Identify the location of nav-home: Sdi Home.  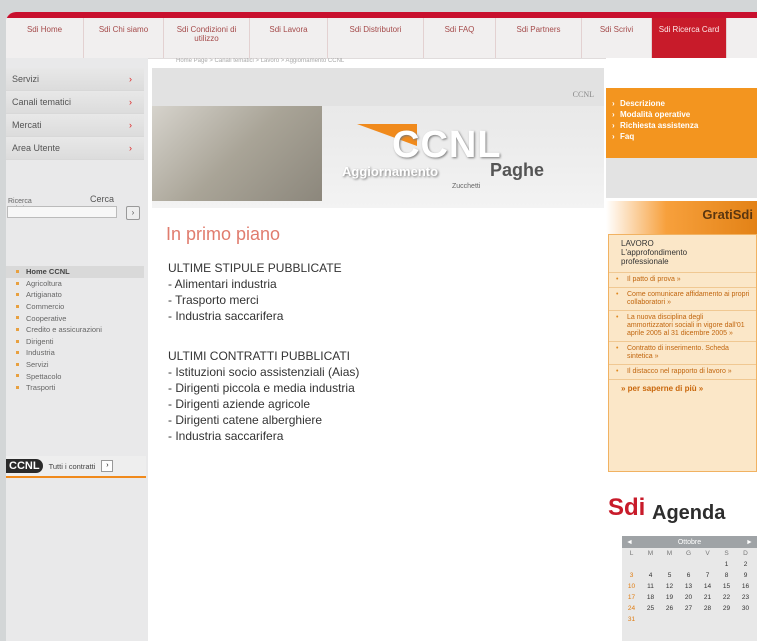
(45, 38).